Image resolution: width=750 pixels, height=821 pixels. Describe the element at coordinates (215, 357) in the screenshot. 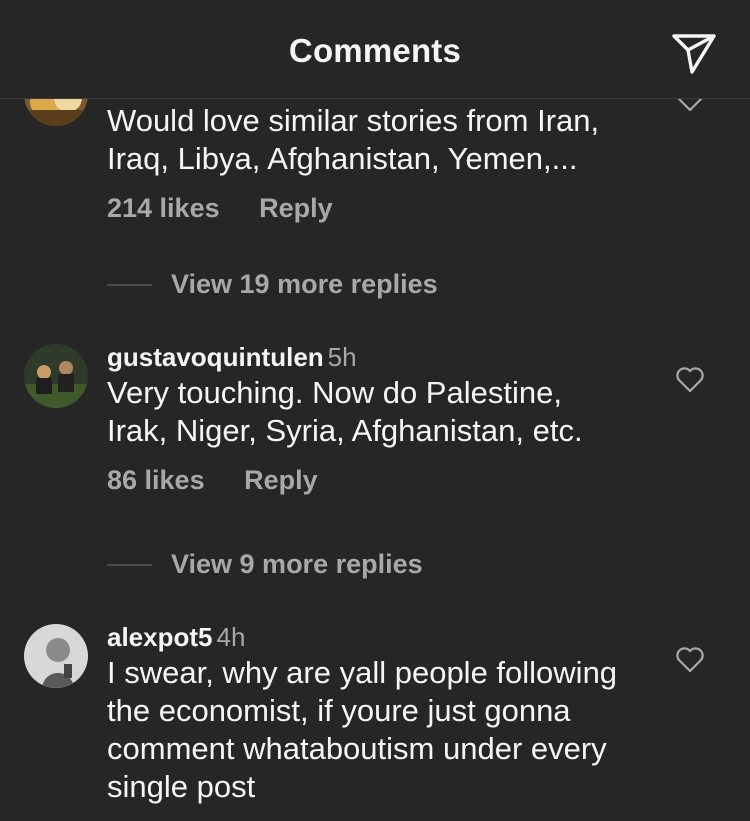

I see `username: gustavoquintulen` at that location.